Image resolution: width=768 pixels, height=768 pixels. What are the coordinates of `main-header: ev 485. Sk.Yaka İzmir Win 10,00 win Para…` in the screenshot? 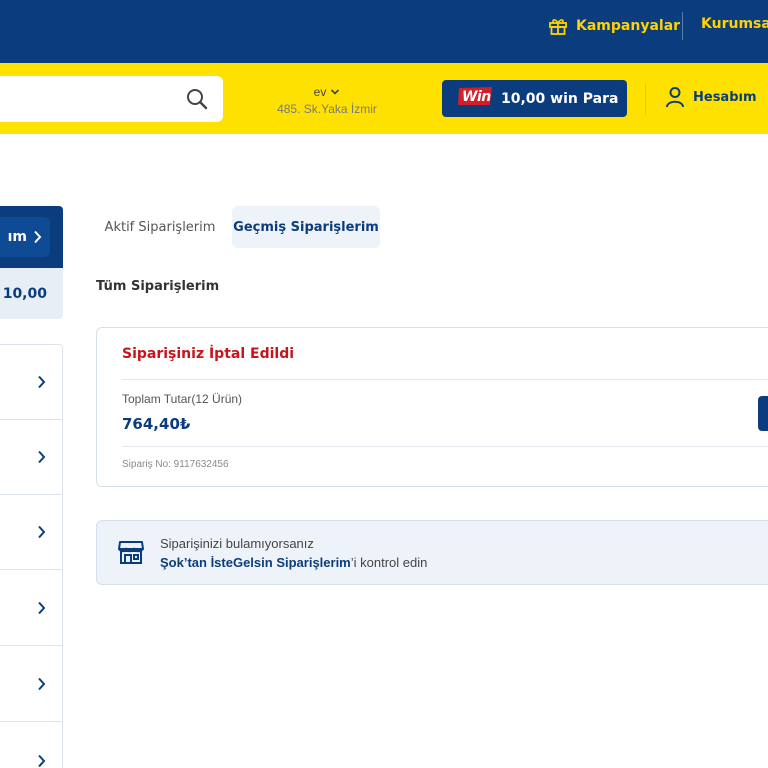 It's located at (384, 98).